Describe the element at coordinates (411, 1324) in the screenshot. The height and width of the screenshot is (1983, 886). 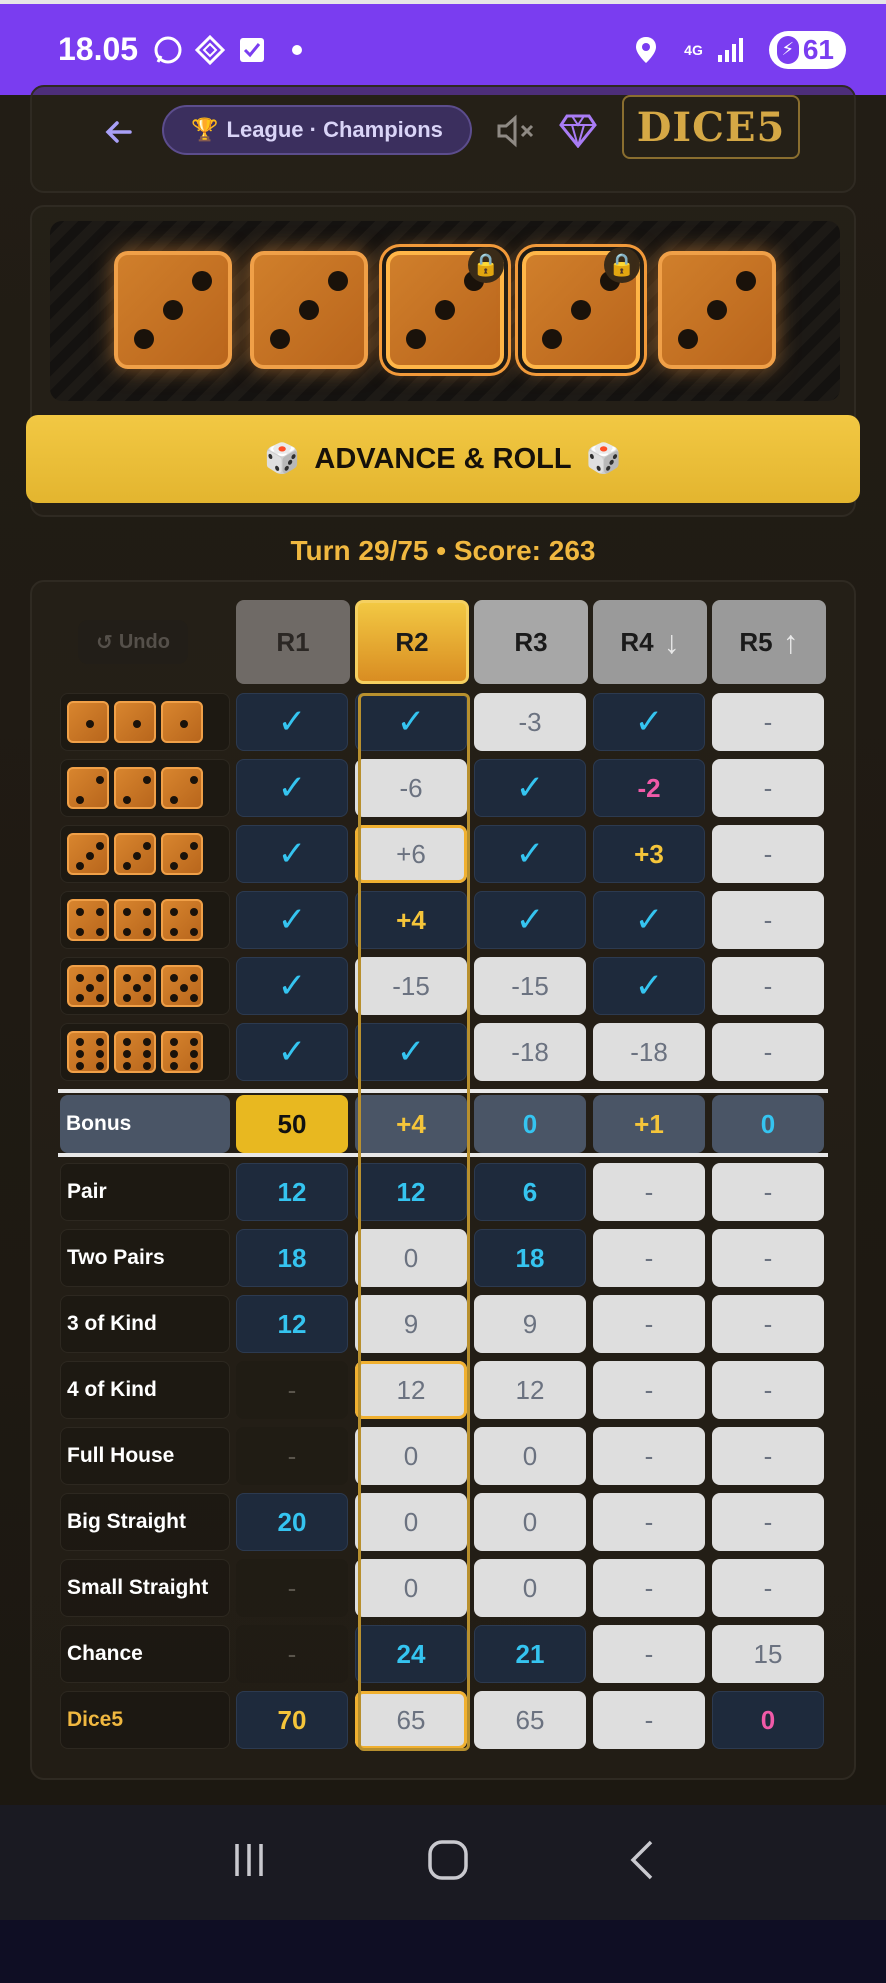
I see `score-cell-r2: 9` at that location.